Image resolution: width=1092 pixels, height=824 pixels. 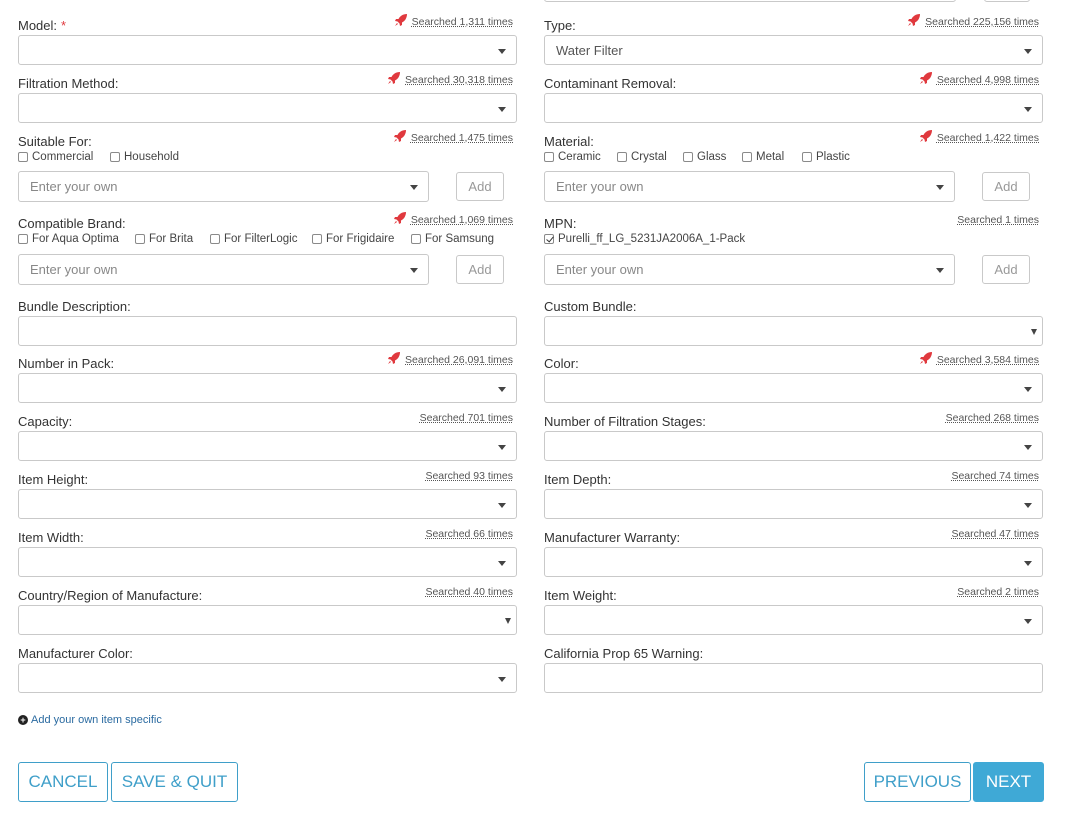 What do you see at coordinates (96, 720) in the screenshot?
I see `add-item-specific-label: Add your own item specific` at bounding box center [96, 720].